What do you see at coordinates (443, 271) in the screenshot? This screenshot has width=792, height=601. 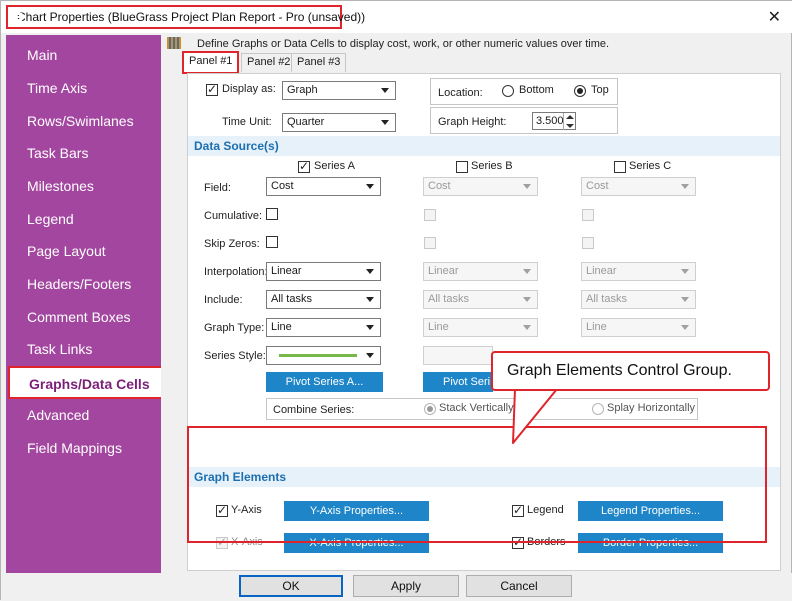 I see `series-b-interpolation-value: Linear` at bounding box center [443, 271].